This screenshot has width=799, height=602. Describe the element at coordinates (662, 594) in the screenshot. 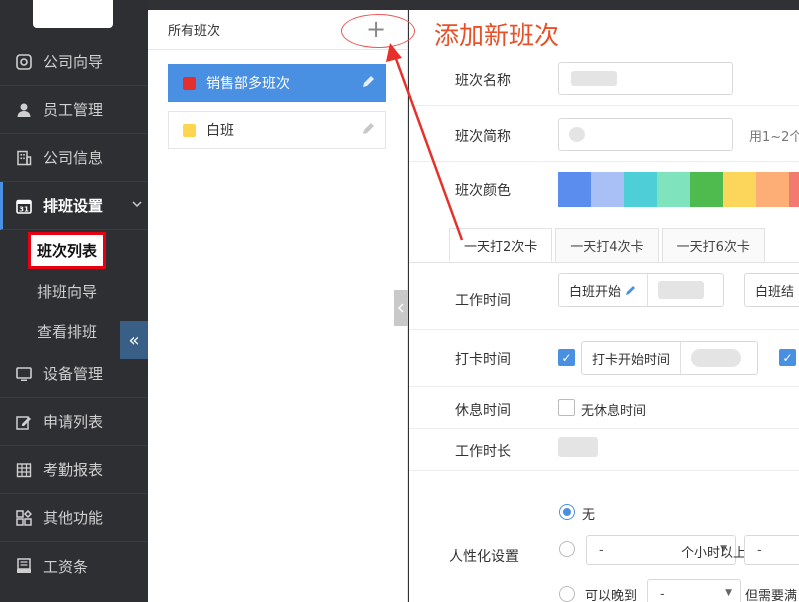

I see `late-select-value: -` at that location.